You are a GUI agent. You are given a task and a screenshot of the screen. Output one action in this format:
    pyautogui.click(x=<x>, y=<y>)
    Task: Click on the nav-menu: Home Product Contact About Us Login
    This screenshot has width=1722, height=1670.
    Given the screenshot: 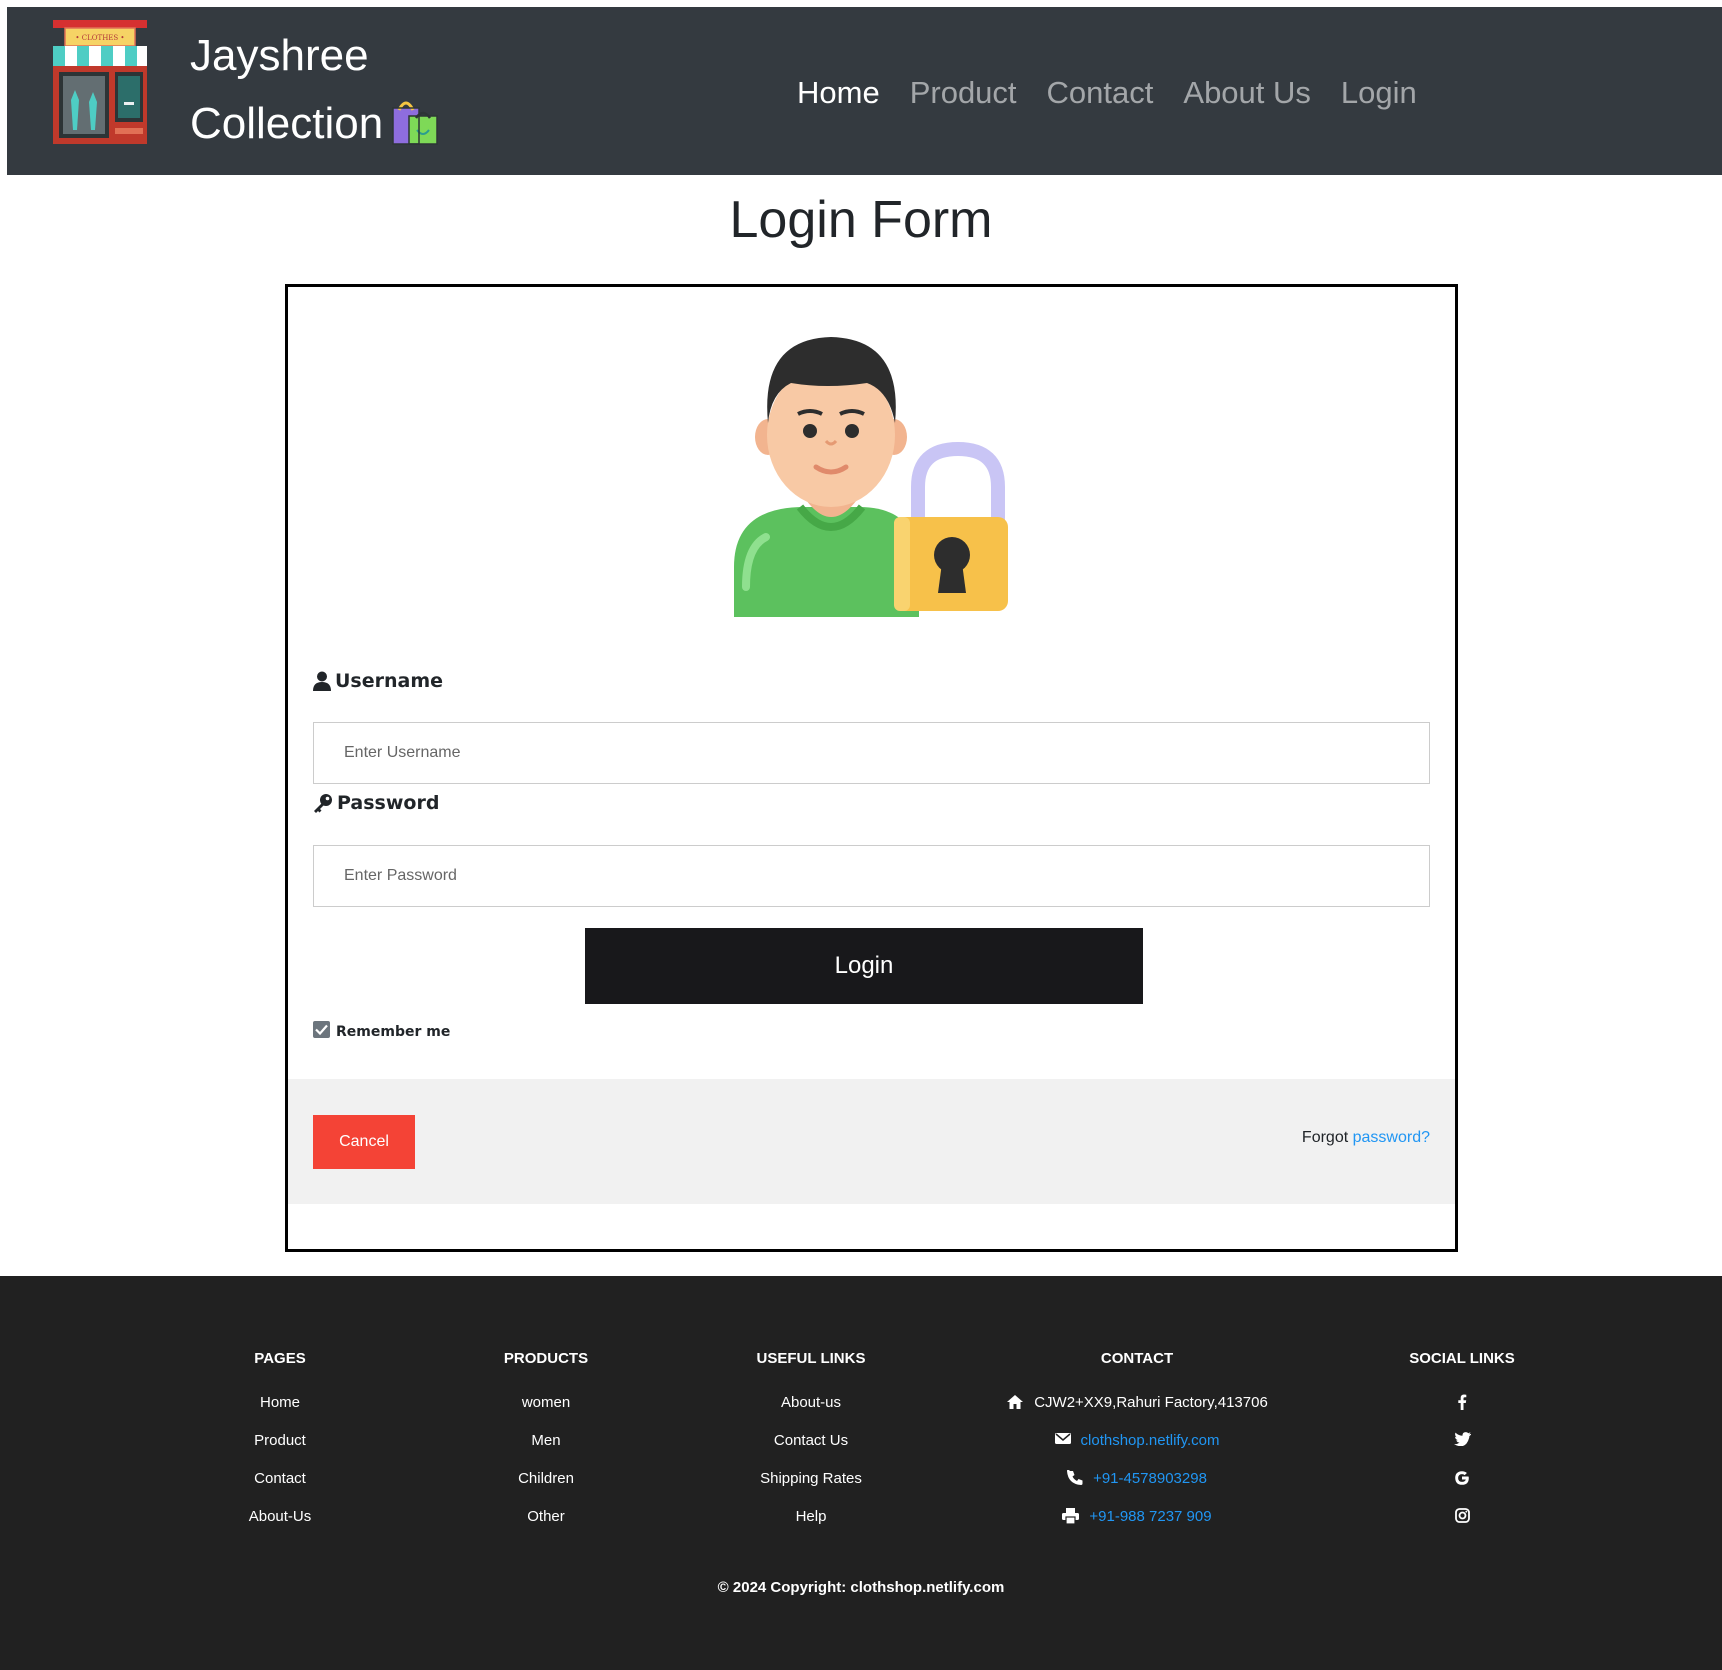 What is the action you would take?
    pyautogui.click(x=1107, y=93)
    